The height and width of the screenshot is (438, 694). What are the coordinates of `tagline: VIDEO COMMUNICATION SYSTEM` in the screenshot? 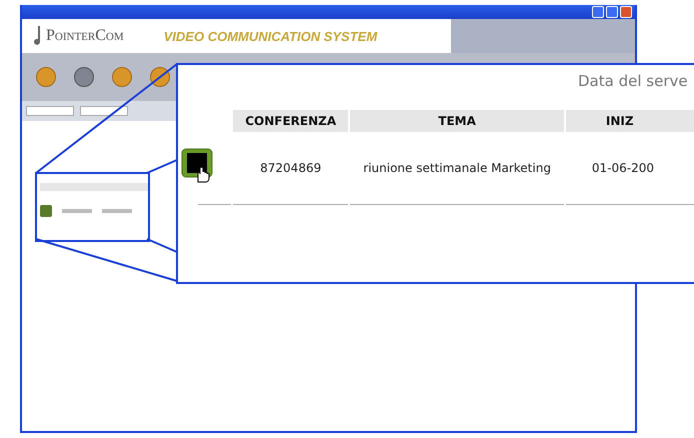 It's located at (271, 36).